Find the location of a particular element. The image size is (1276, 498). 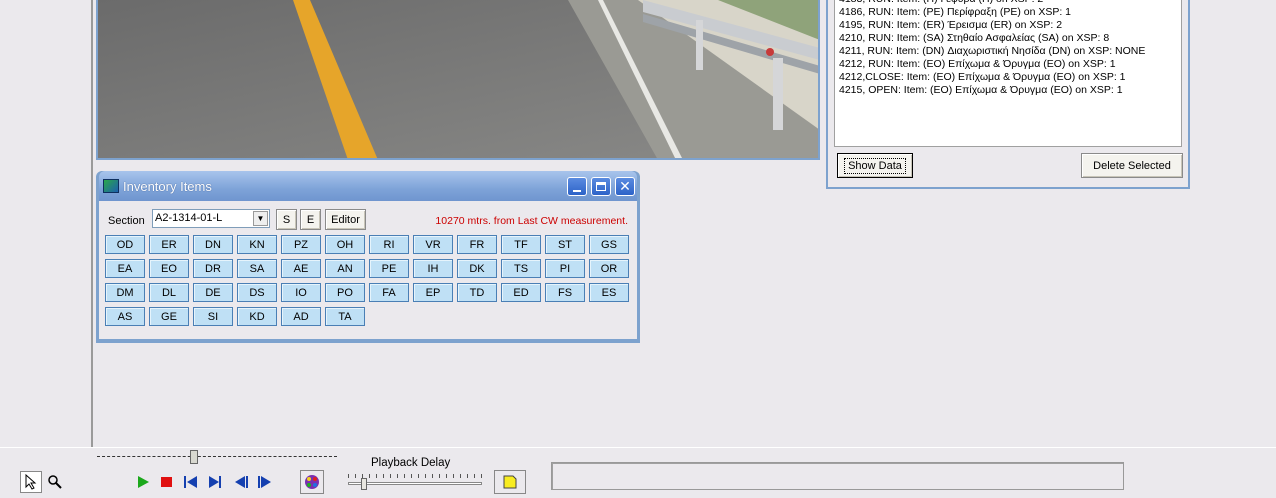

inventory-item-button: EP is located at coordinates (433, 292).